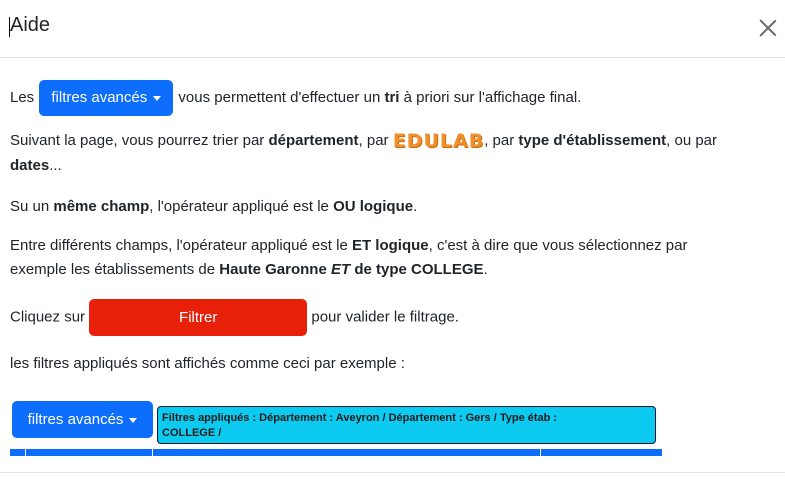 This screenshot has height=494, width=785. I want to click on italic-text: ET, so click(340, 269).